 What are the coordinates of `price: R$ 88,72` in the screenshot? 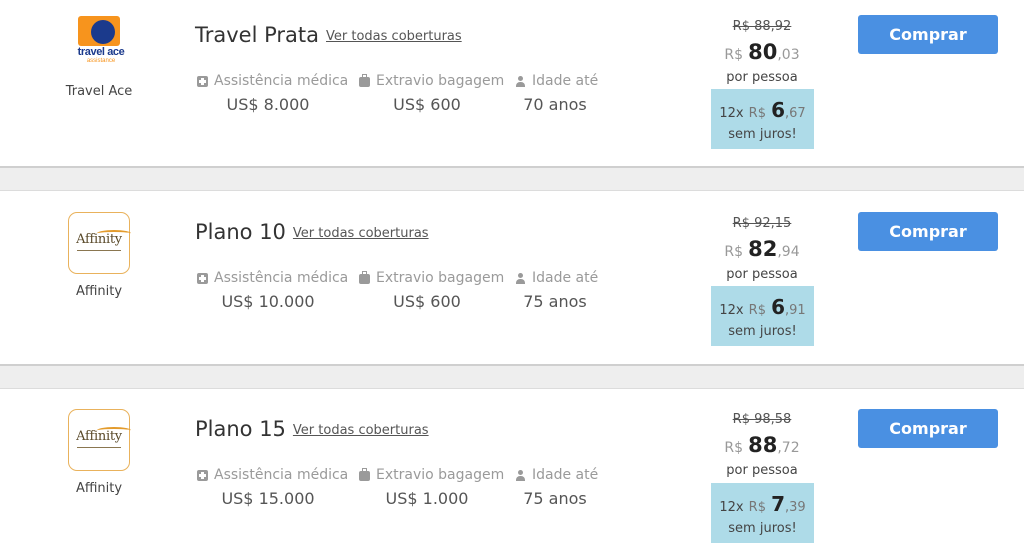 It's located at (762, 445).